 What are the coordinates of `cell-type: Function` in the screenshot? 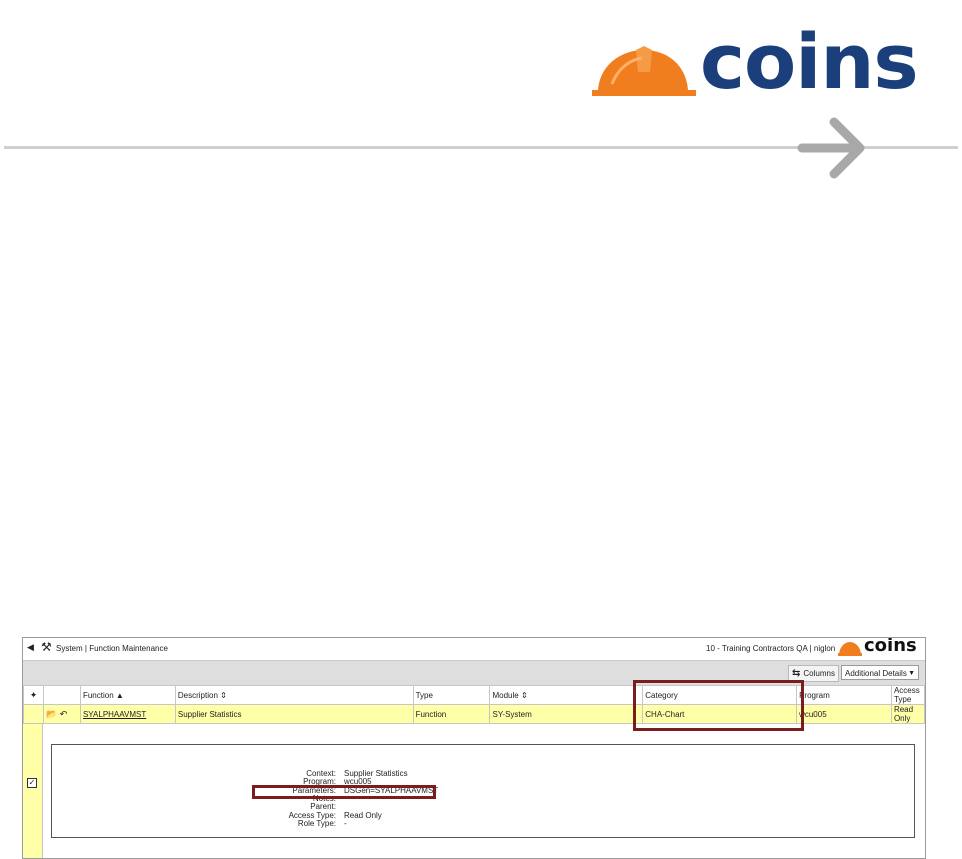 It's located at (451, 714).